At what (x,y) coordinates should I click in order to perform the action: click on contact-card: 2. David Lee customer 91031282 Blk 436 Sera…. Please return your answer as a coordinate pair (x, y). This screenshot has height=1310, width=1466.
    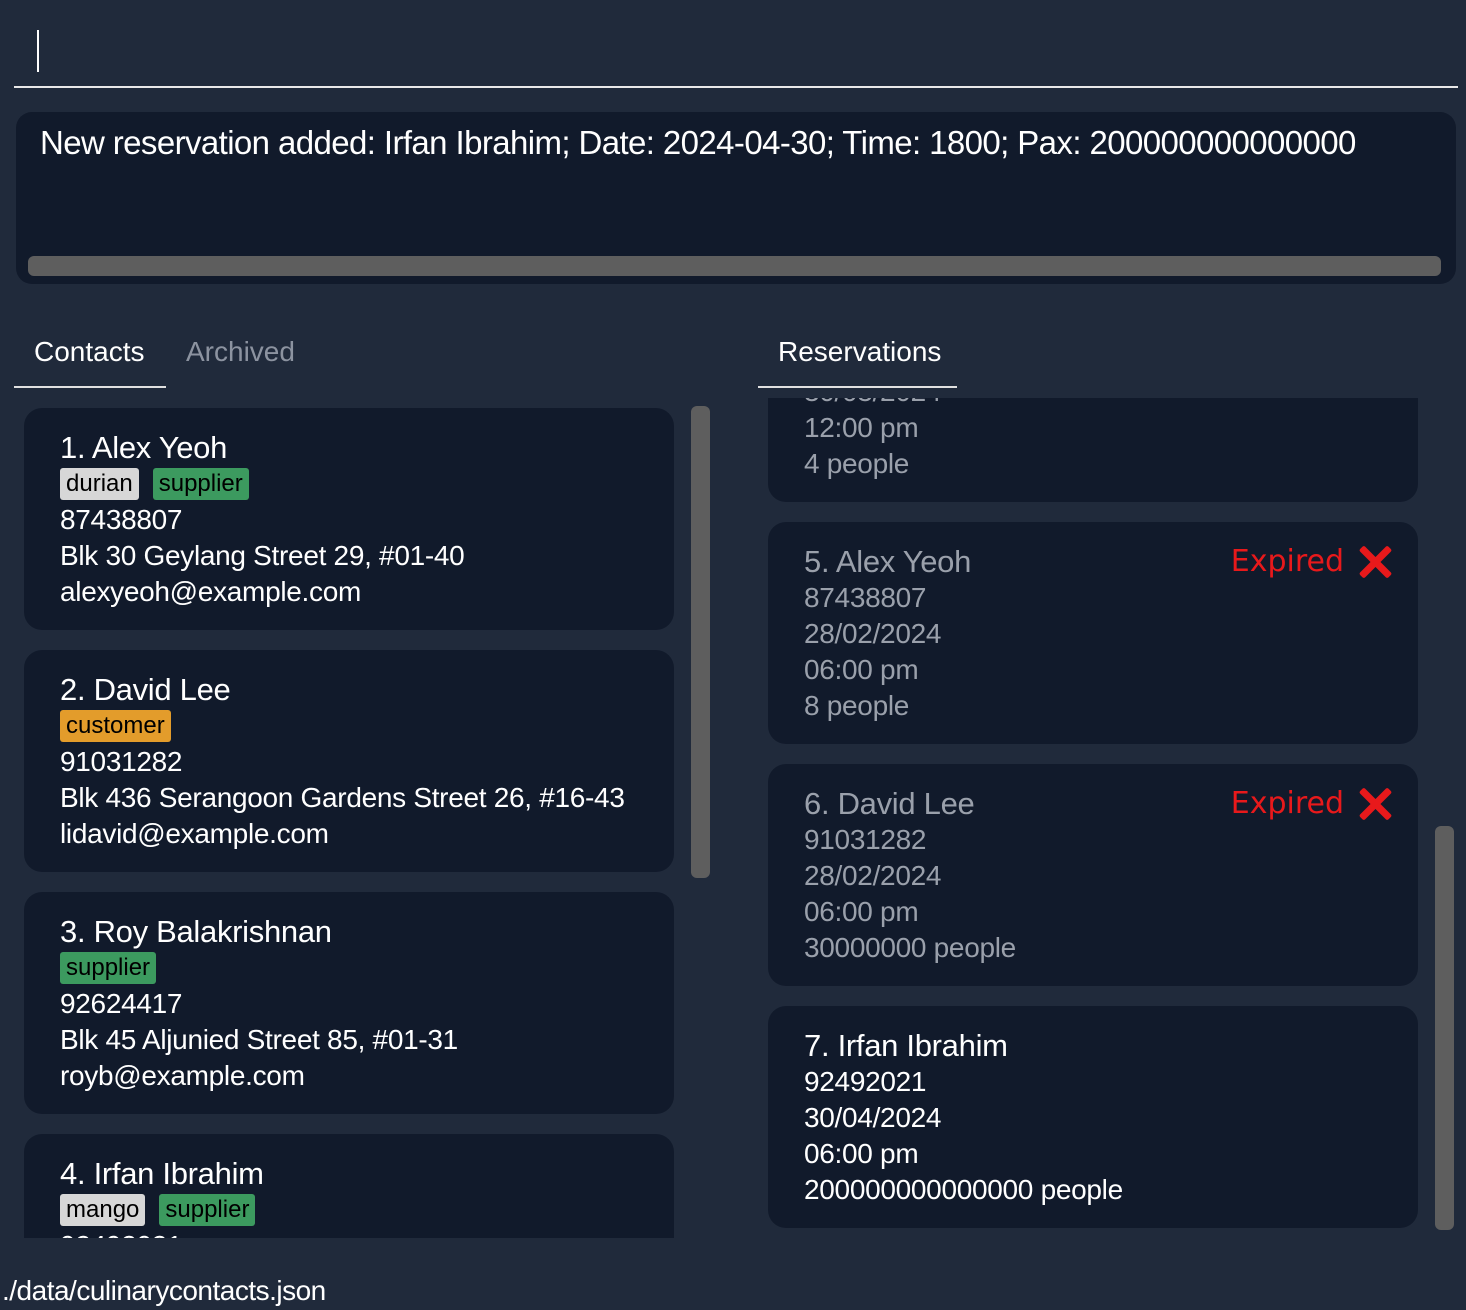
    Looking at the image, I should click on (349, 761).